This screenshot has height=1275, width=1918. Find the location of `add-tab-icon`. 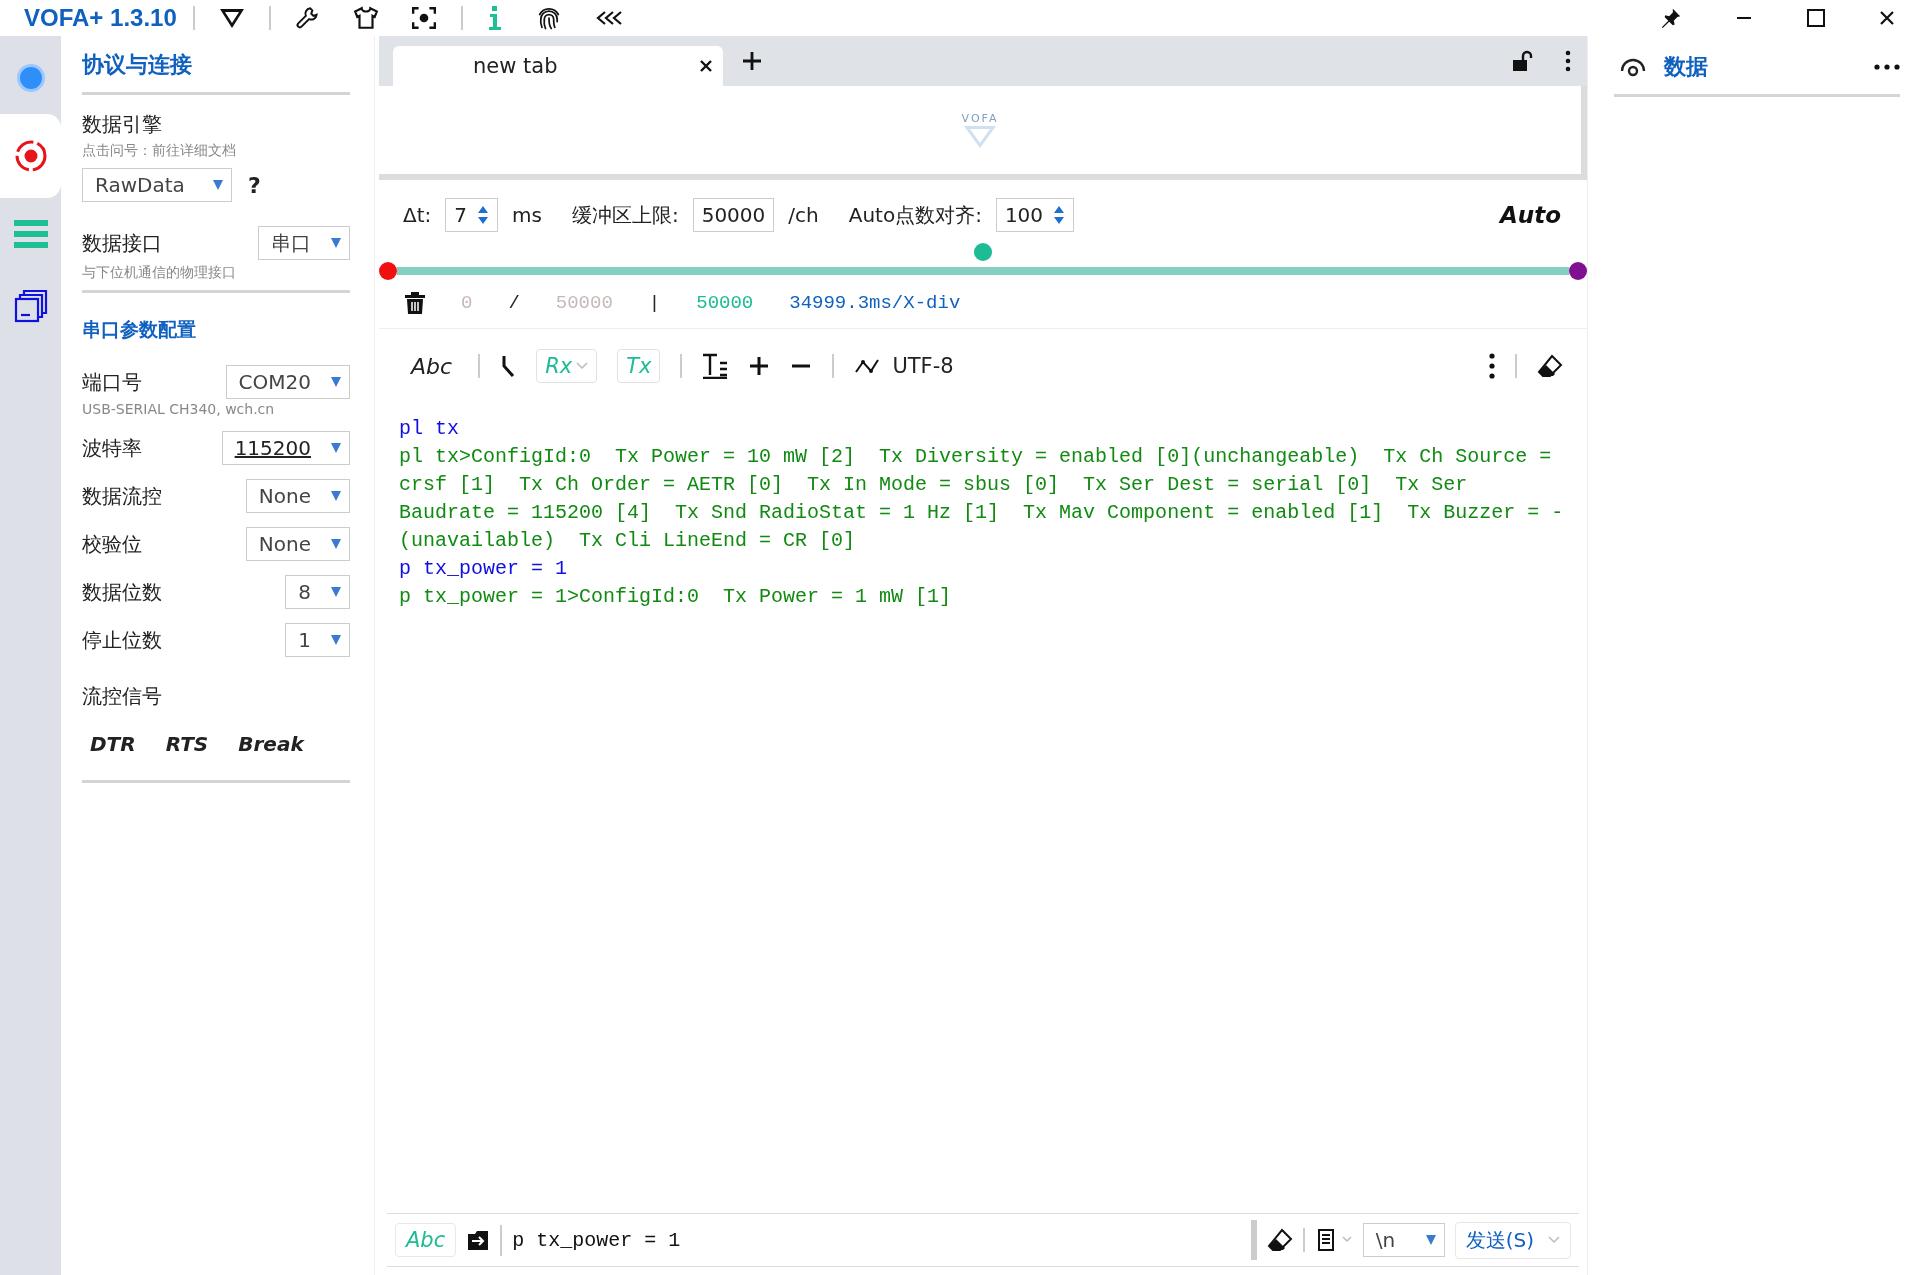

add-tab-icon is located at coordinates (752, 61).